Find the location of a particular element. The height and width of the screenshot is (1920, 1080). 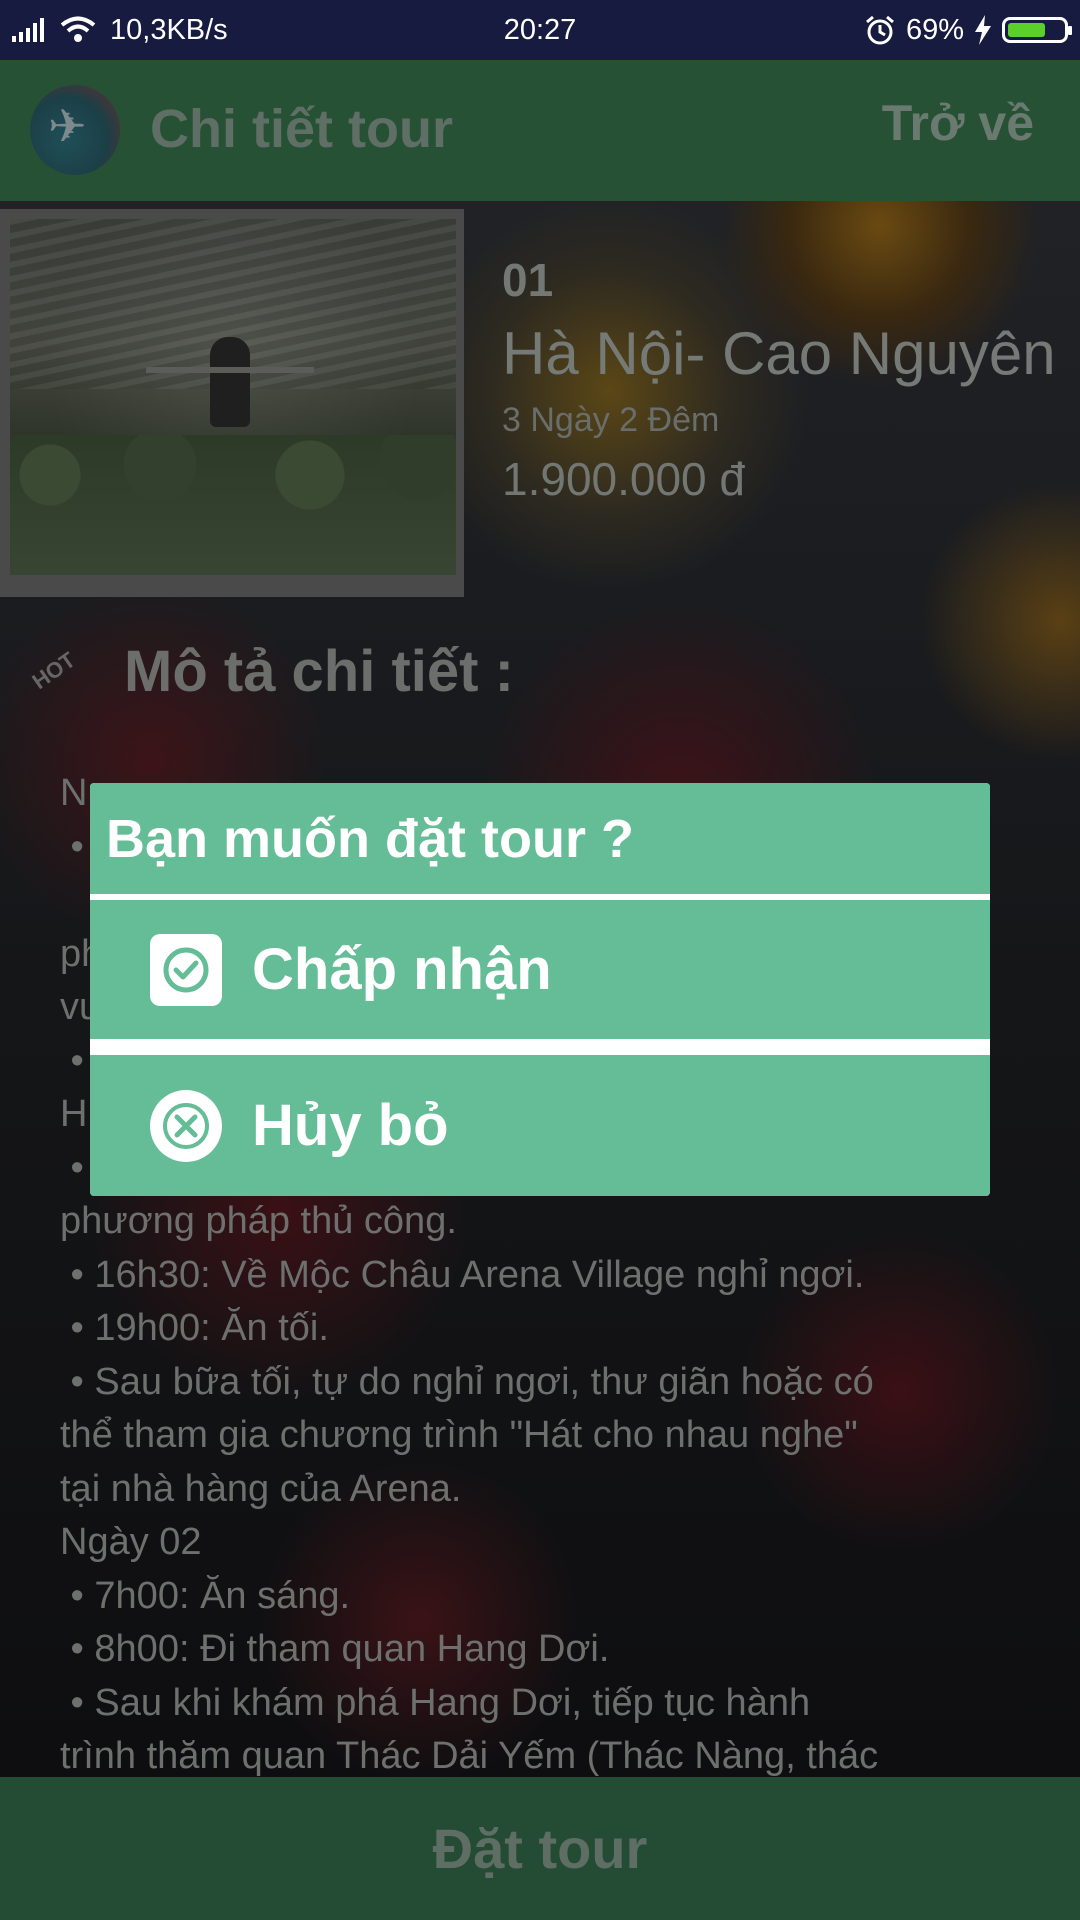

book-tour-label: Đặt tour is located at coordinates (540, 1848).